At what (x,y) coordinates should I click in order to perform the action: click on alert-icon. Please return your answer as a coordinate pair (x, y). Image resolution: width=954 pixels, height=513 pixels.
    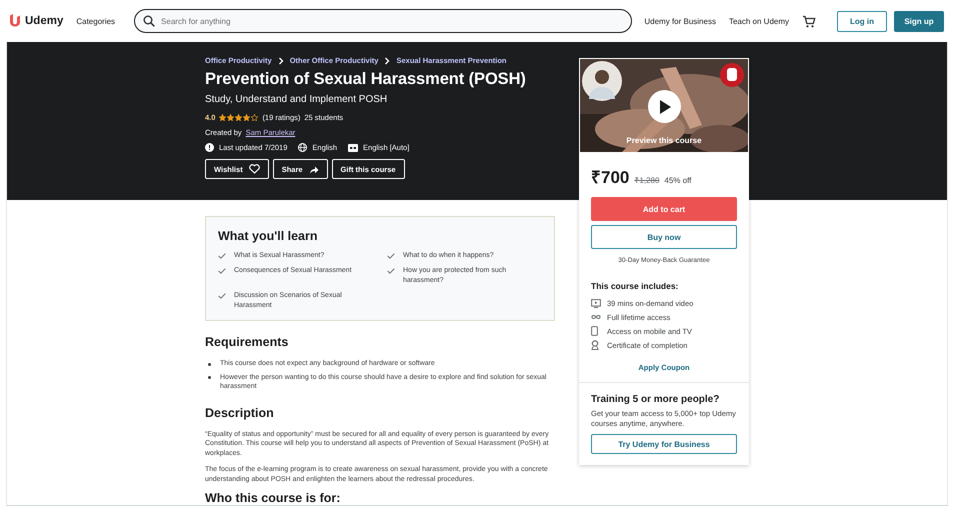
    Looking at the image, I should click on (209, 147).